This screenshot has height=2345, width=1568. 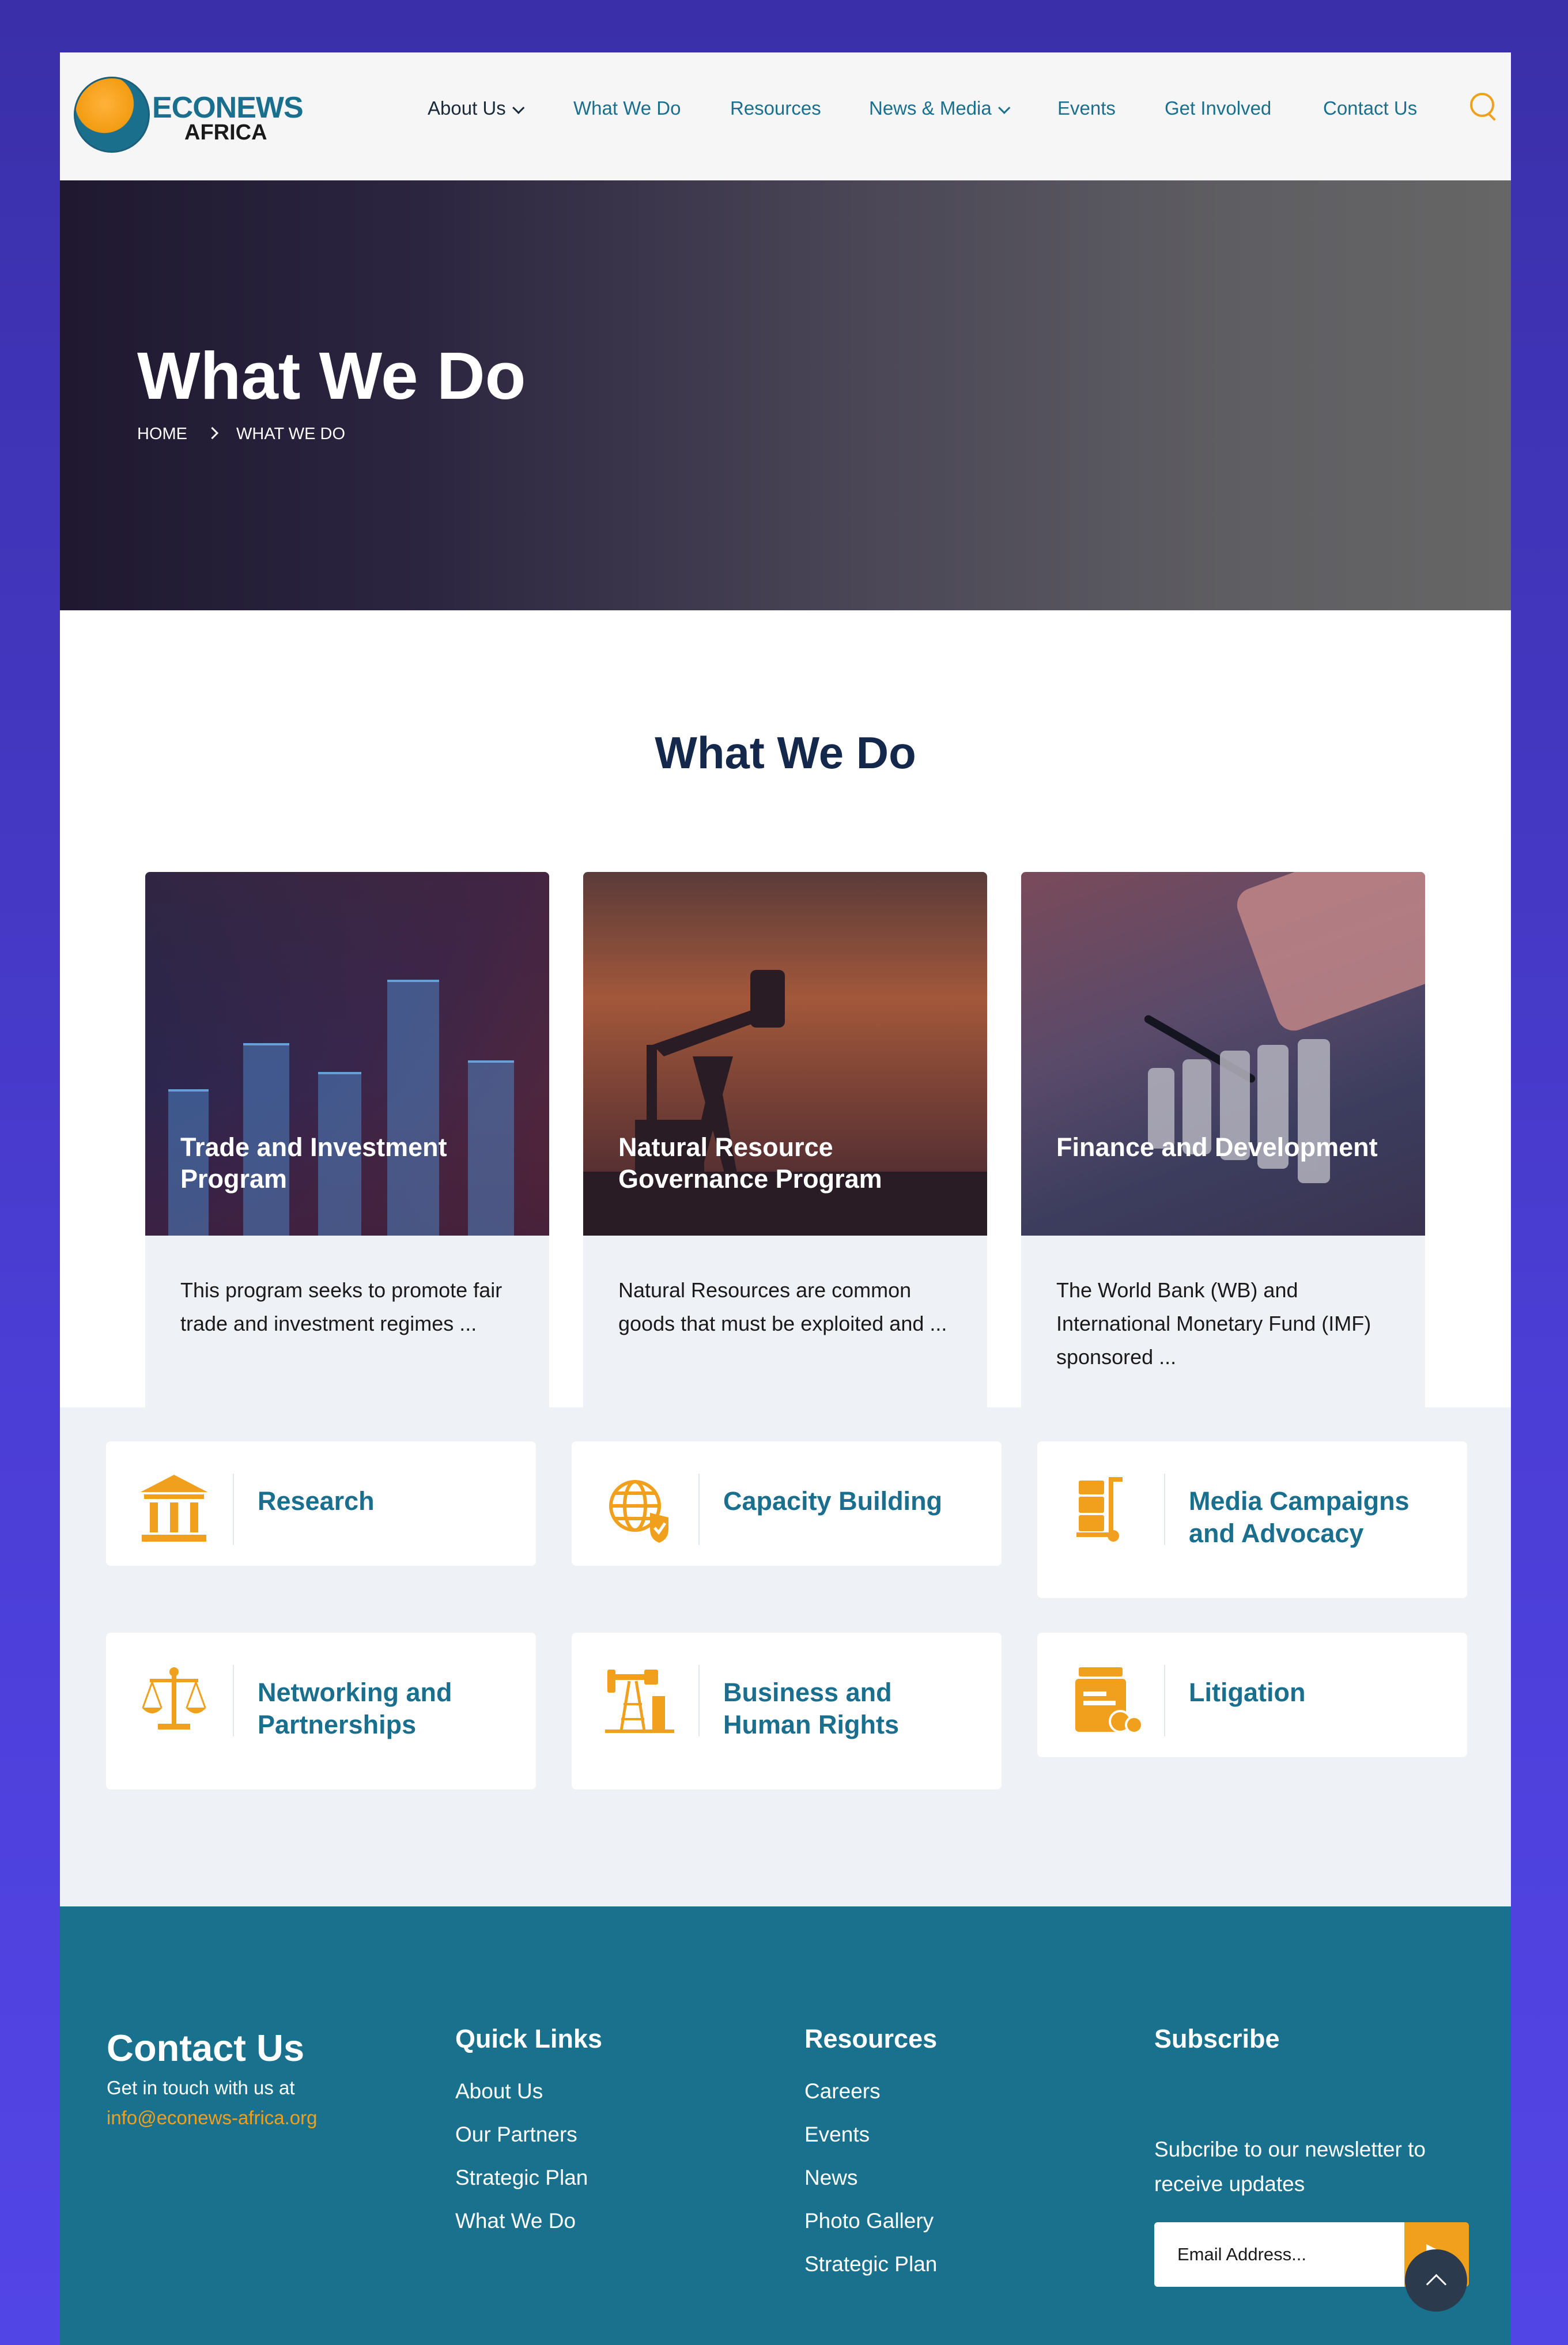 I want to click on site-logo: ECONEWS AFRICA, so click(x=187, y=115).